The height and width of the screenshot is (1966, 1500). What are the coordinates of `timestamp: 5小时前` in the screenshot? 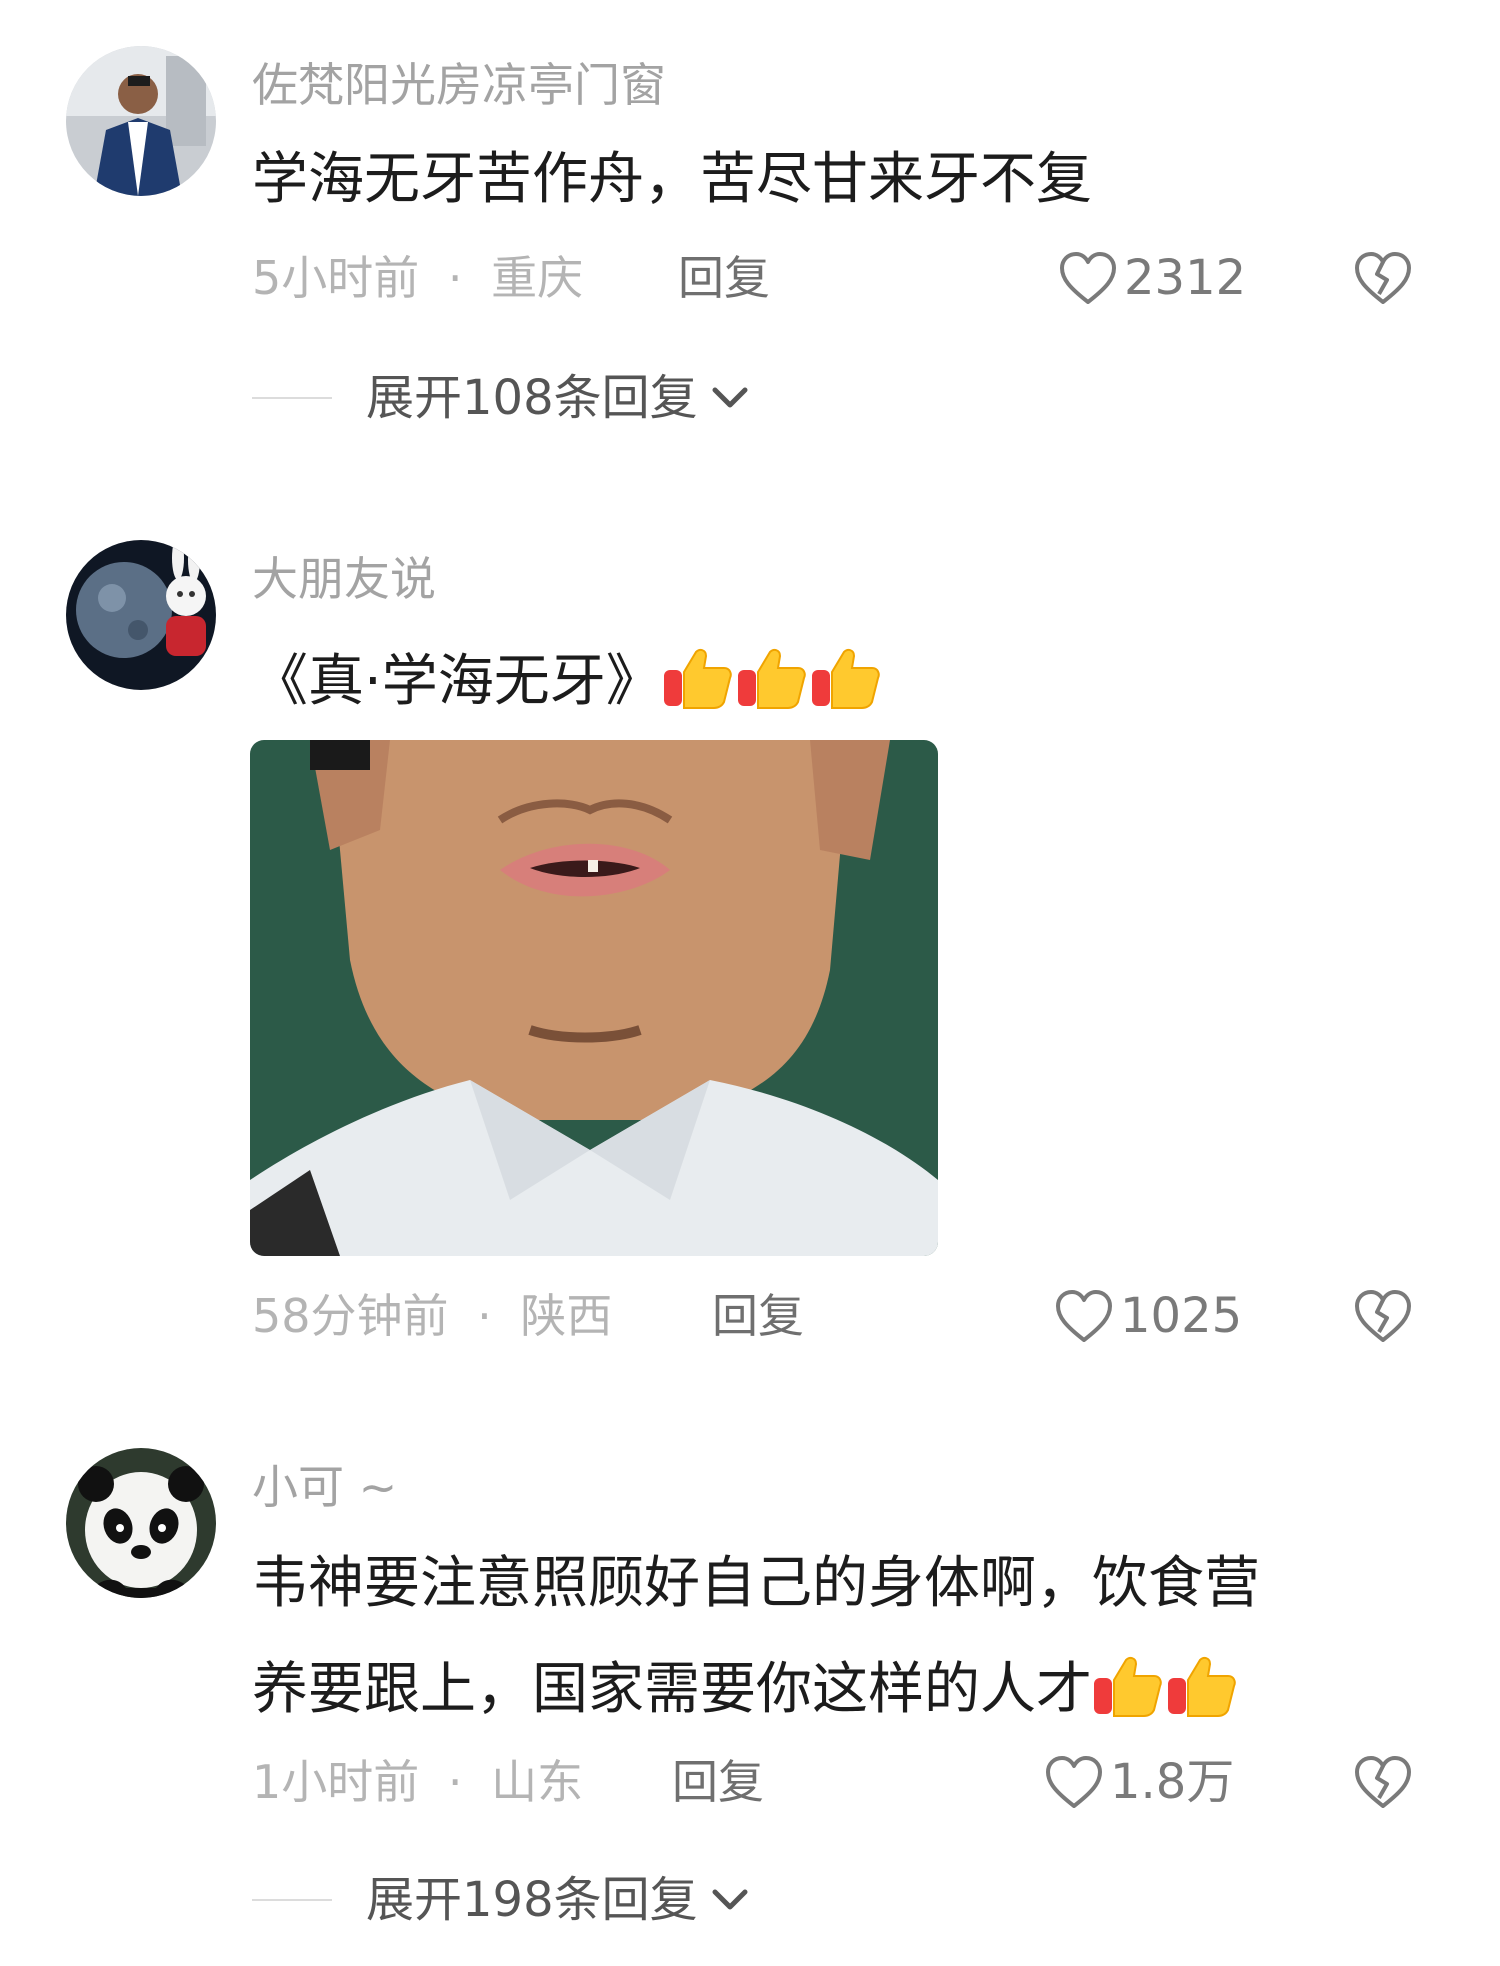 It's located at (336, 278).